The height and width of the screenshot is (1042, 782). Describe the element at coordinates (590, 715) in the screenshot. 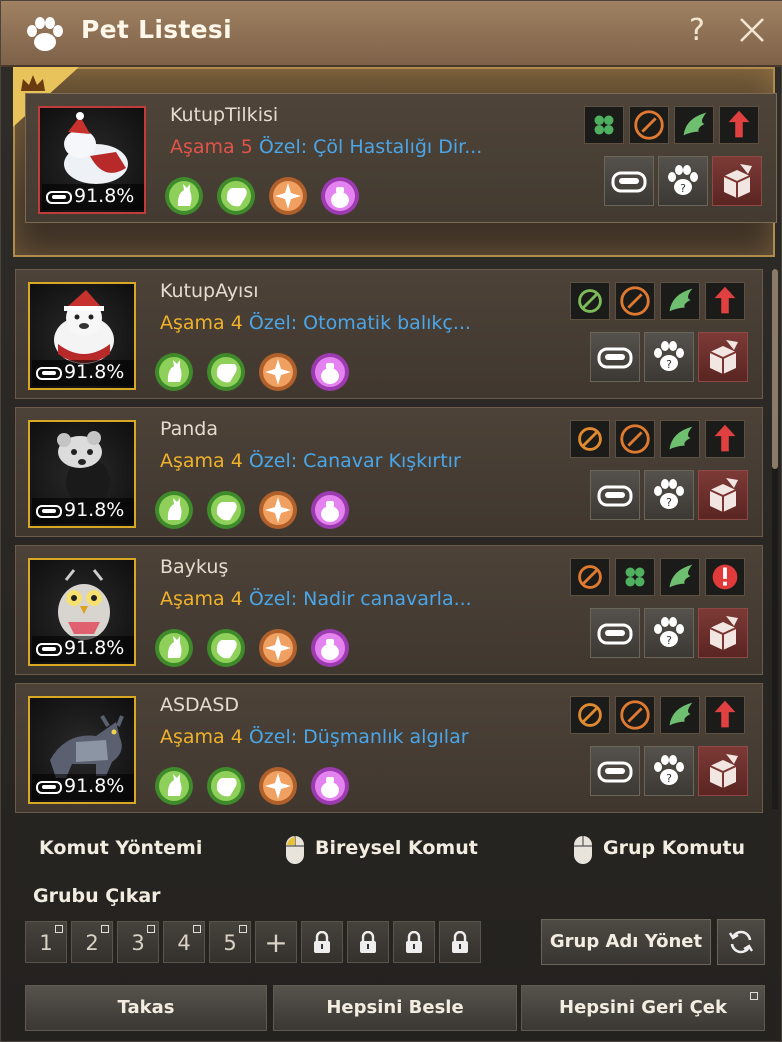

I see `food-icon` at that location.